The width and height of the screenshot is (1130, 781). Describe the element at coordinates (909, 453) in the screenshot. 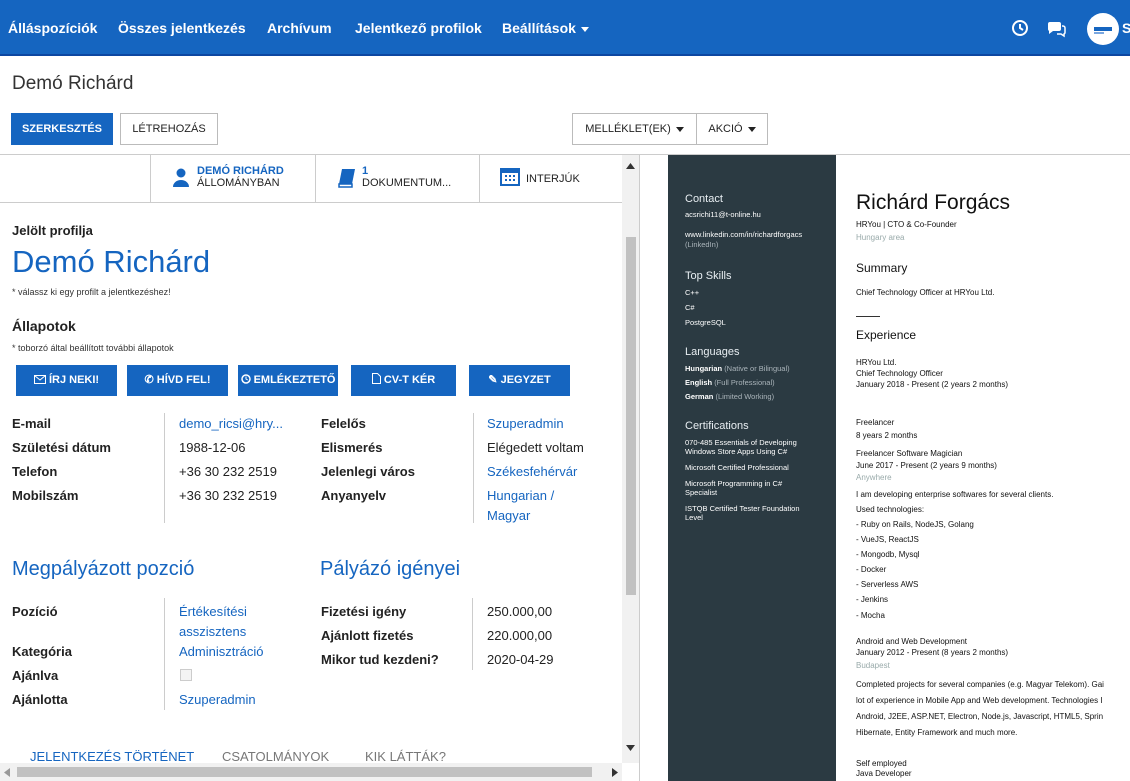

I see `cv-exp-role: Freelancer Software Magician` at that location.